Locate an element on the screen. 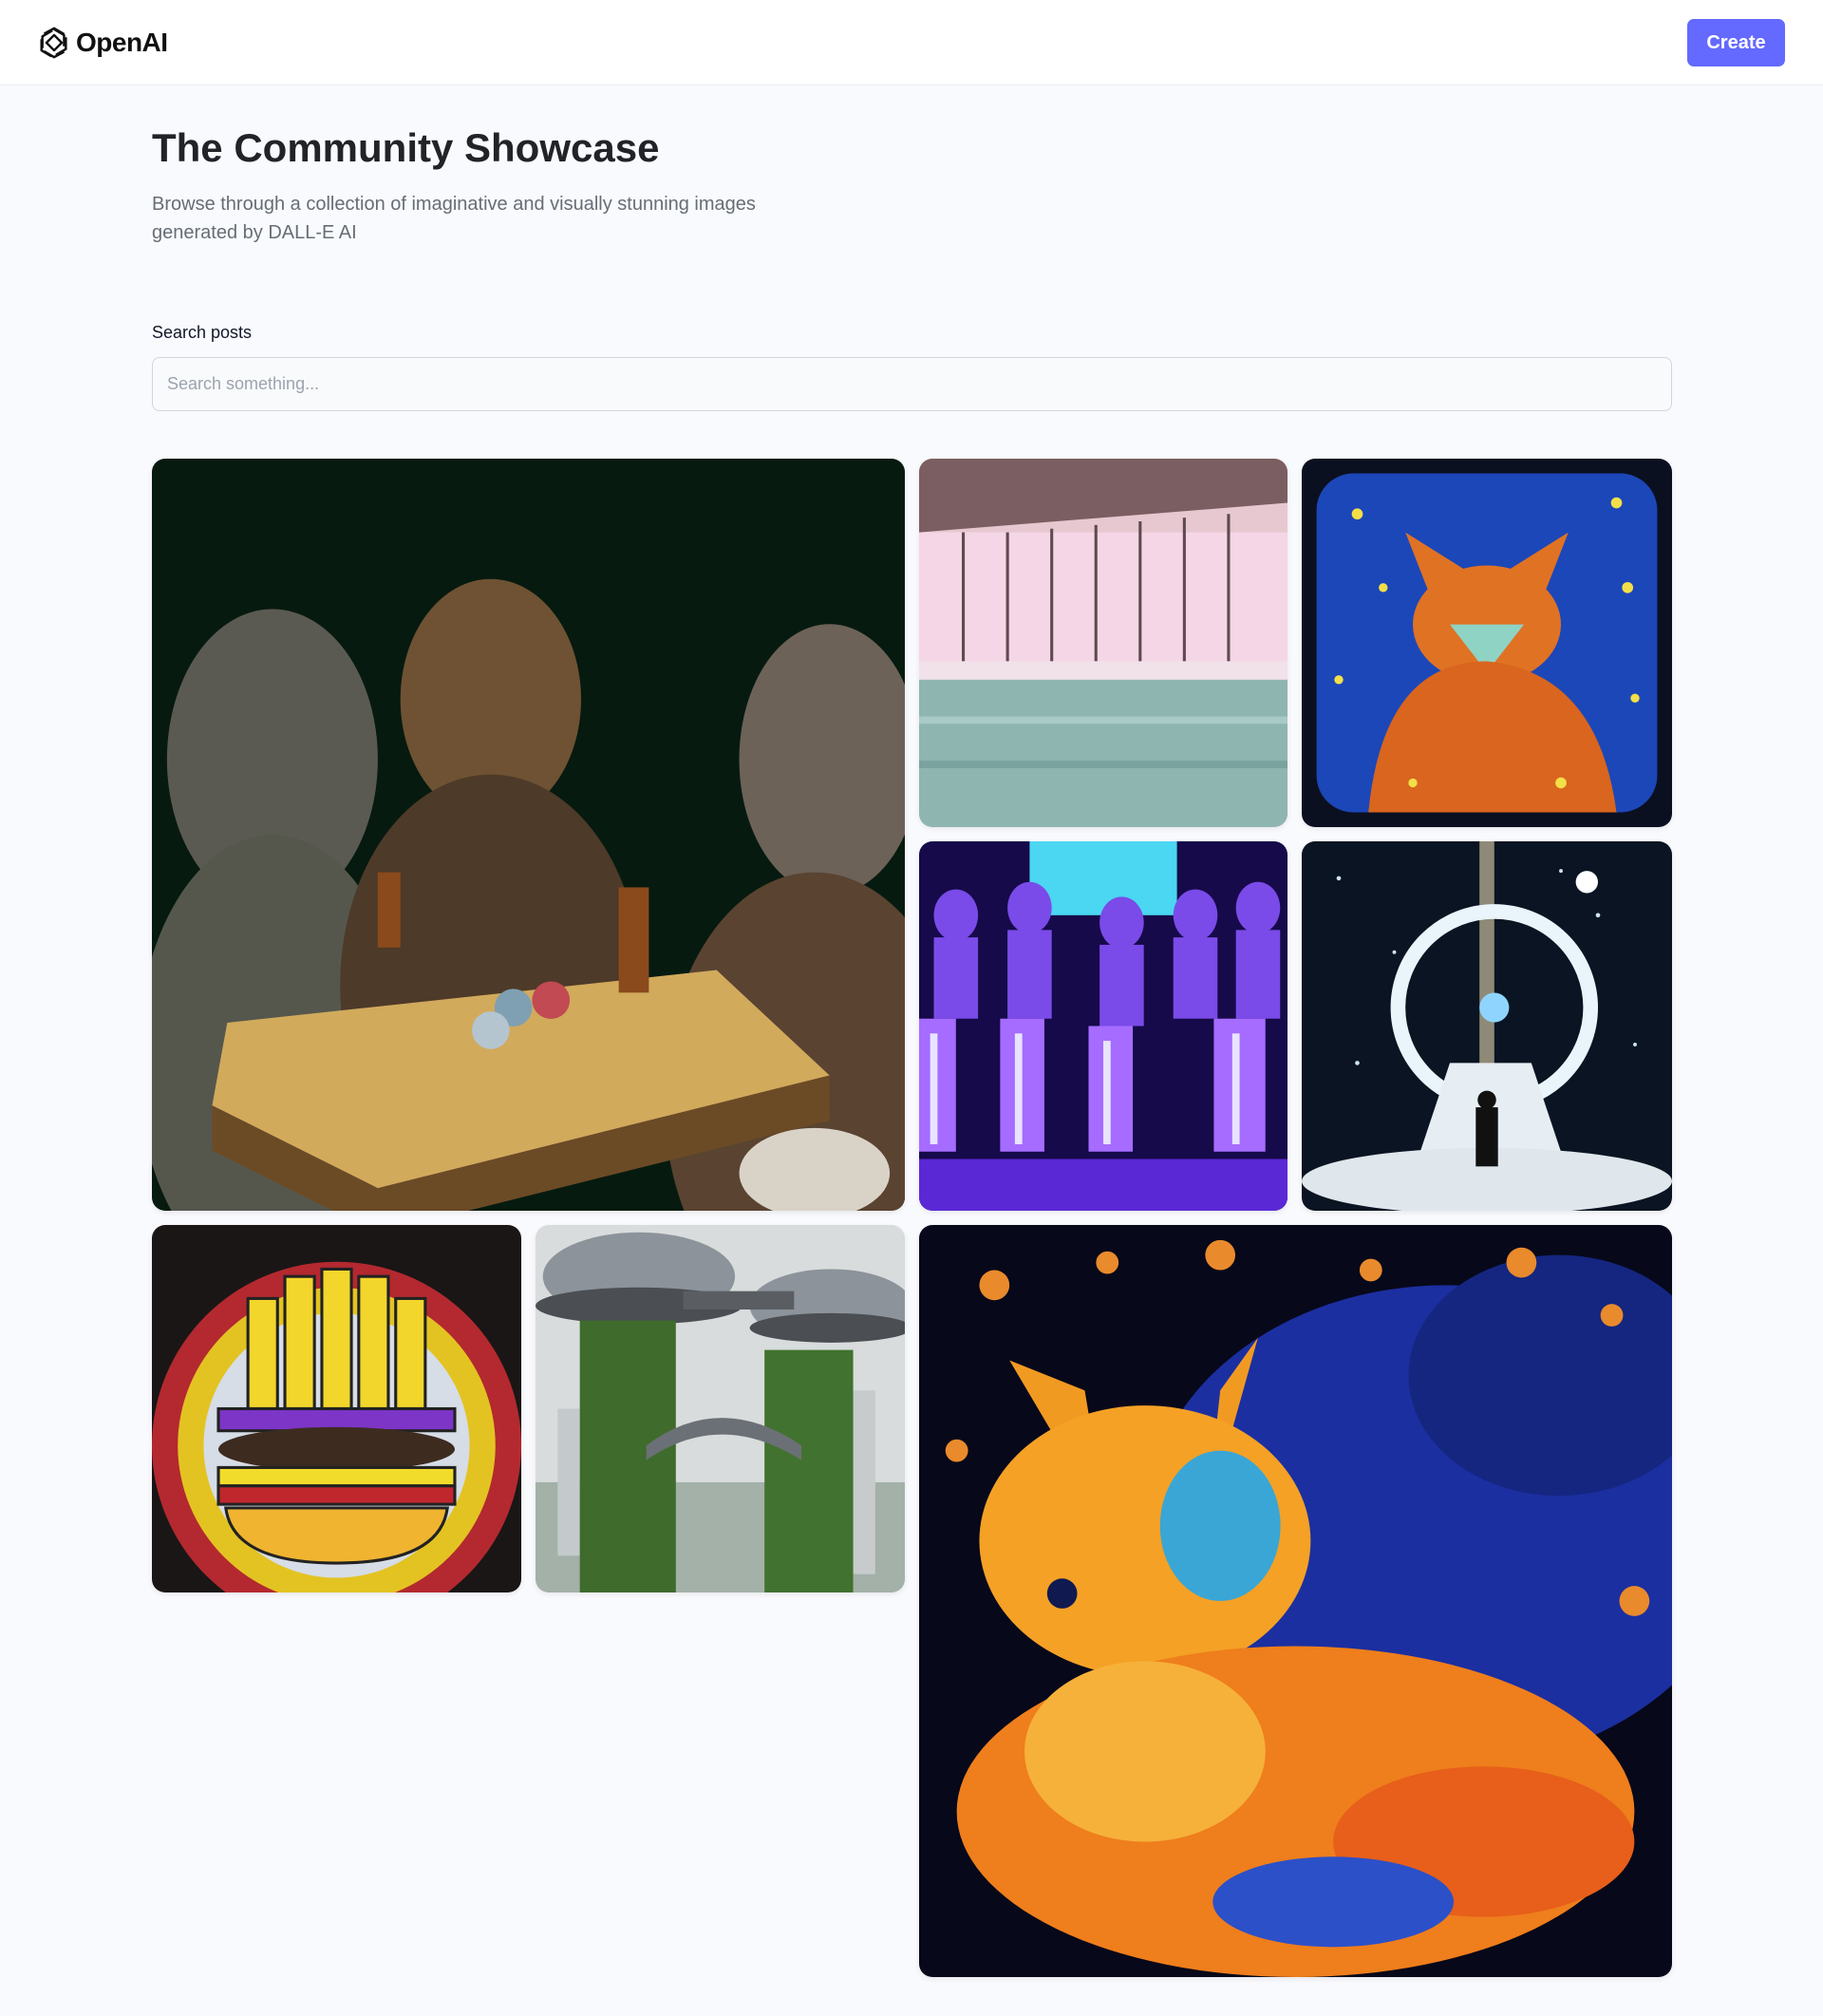 The image size is (1823, 2016). openai-logo: OpenAI is located at coordinates (102, 43).